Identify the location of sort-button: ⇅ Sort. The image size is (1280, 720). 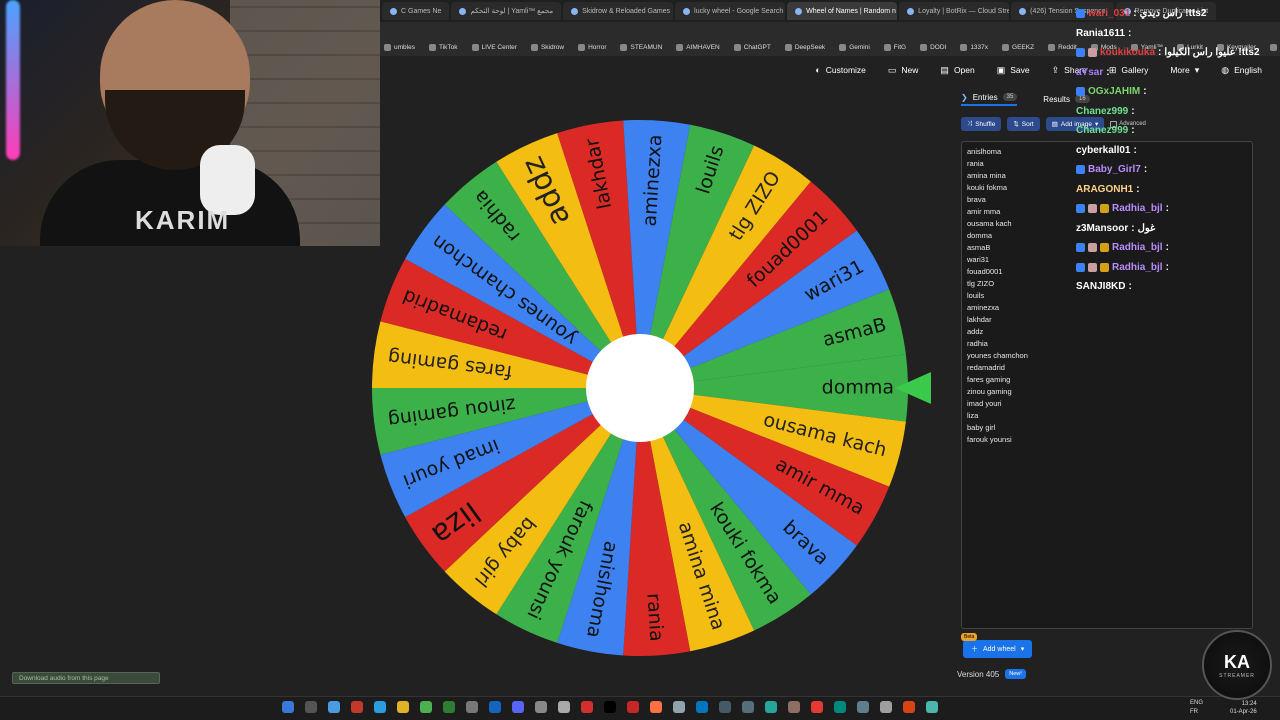
(1023, 124).